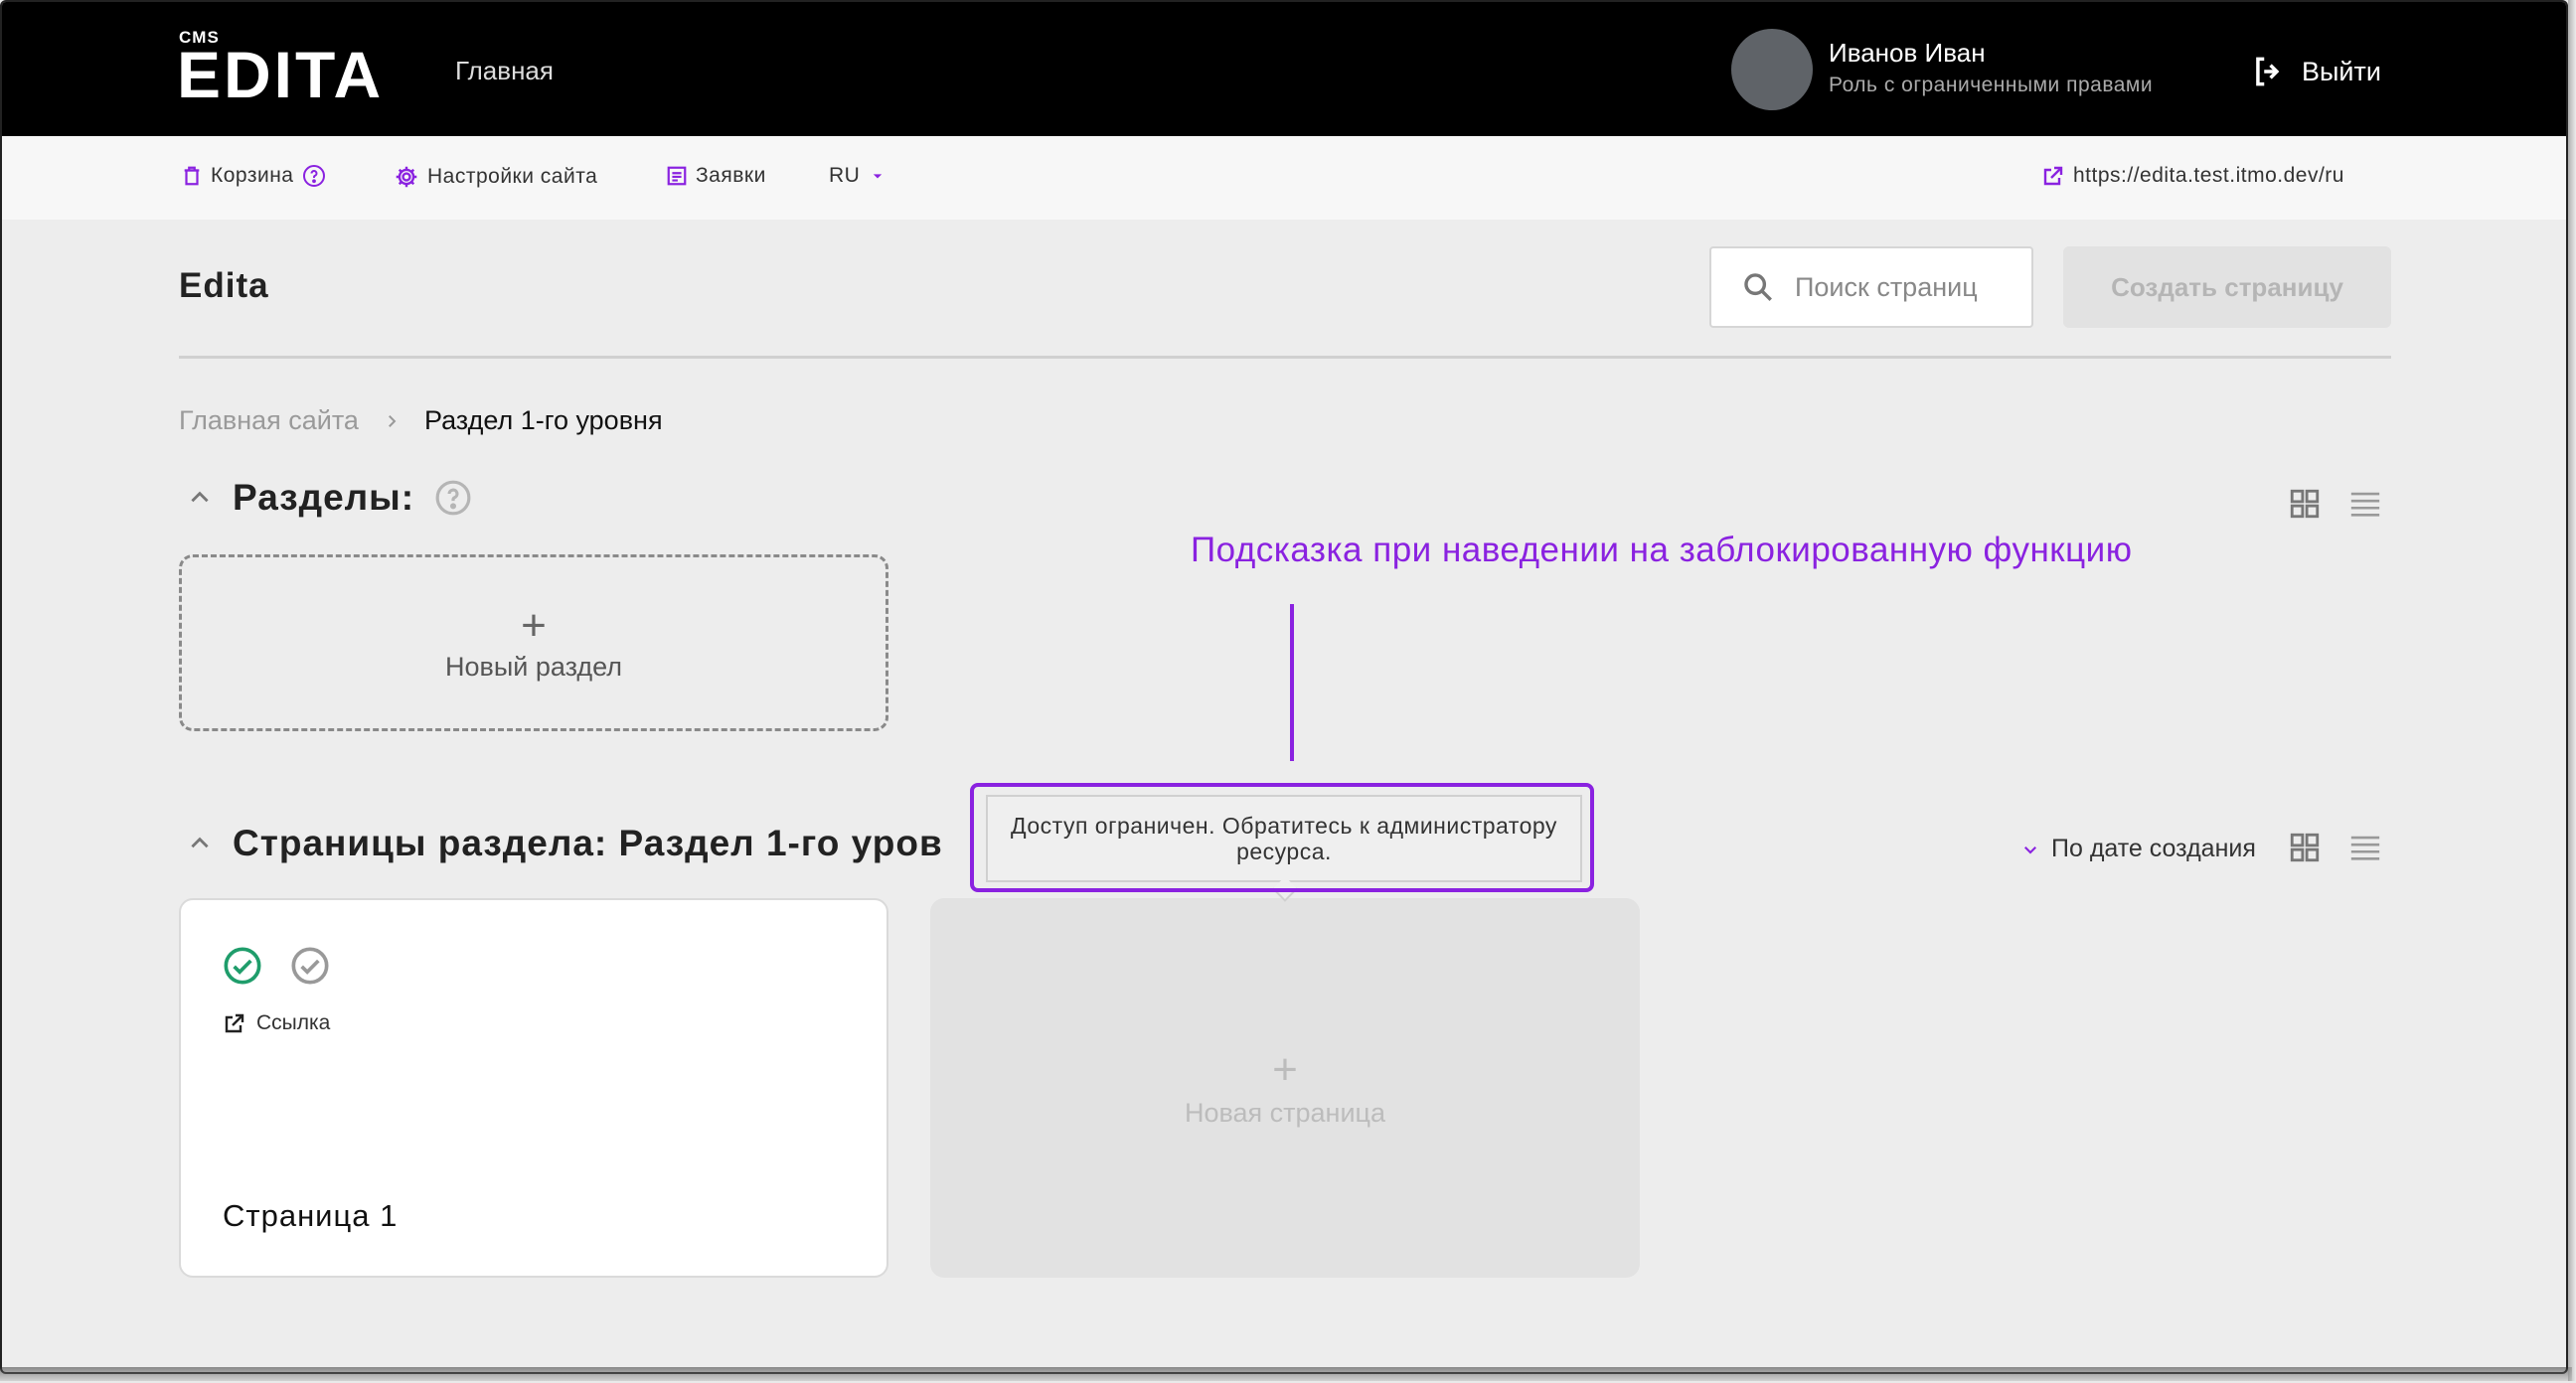 The width and height of the screenshot is (2576, 1383). What do you see at coordinates (192, 176) in the screenshot?
I see `trash-icon` at bounding box center [192, 176].